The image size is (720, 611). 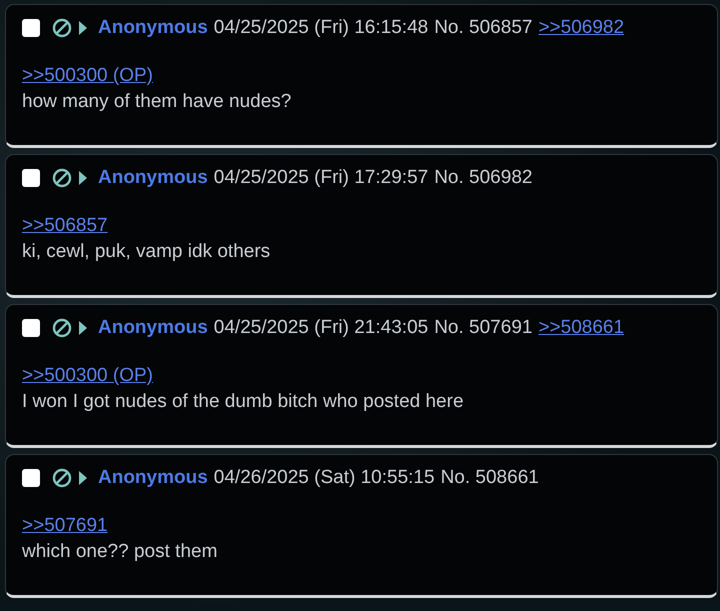 I want to click on post-datetime: 04/25/2025 (Fri) 21:43:05, so click(x=321, y=328).